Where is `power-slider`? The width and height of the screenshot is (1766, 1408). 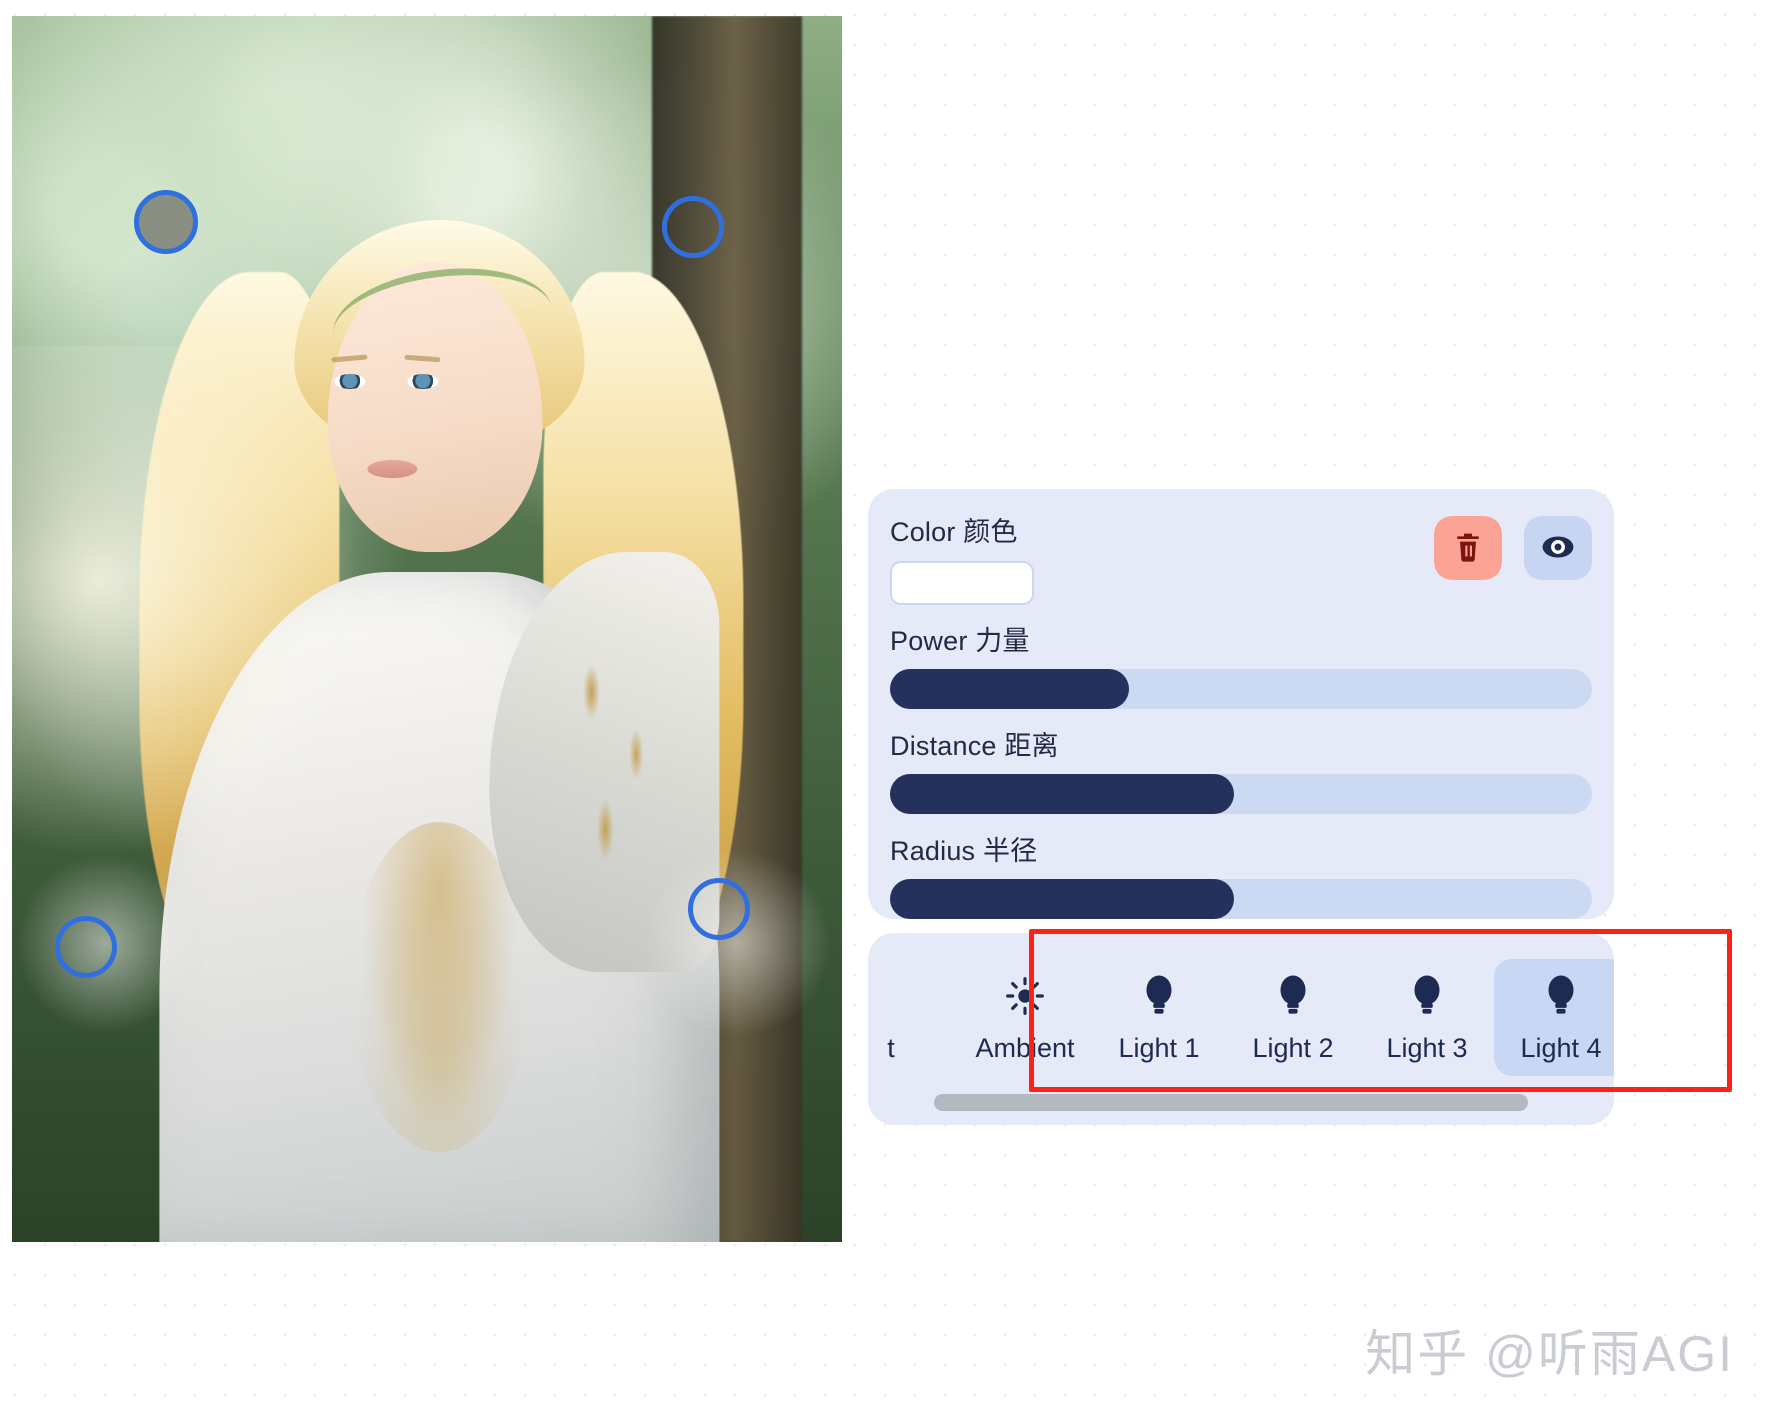 power-slider is located at coordinates (1241, 689).